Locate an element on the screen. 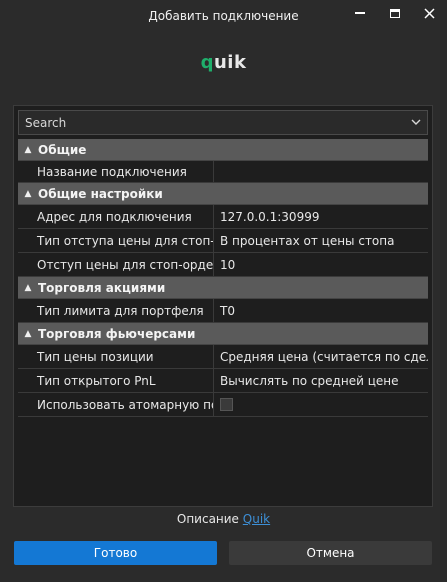 The width and height of the screenshot is (447, 582). category-general-settings: ▲ Общие настройки is located at coordinates (223, 194).